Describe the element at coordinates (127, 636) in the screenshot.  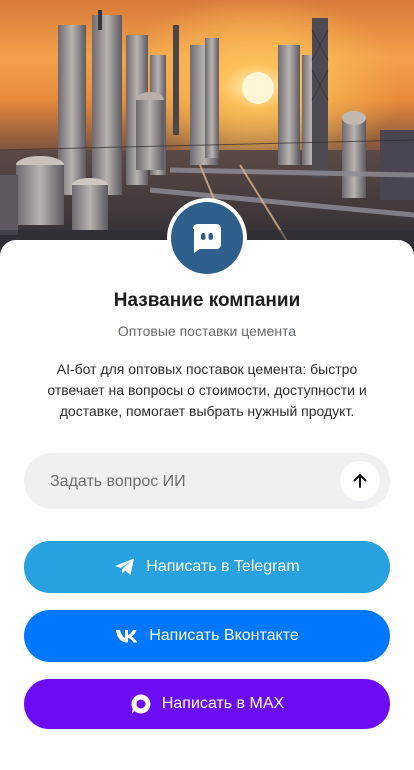
I see `vk-icon` at that location.